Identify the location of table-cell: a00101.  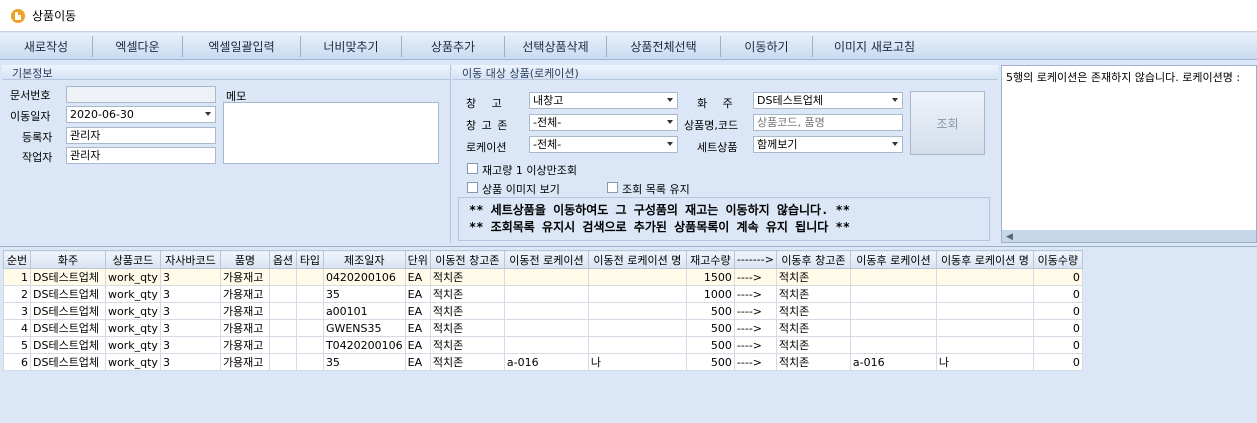
(364, 311).